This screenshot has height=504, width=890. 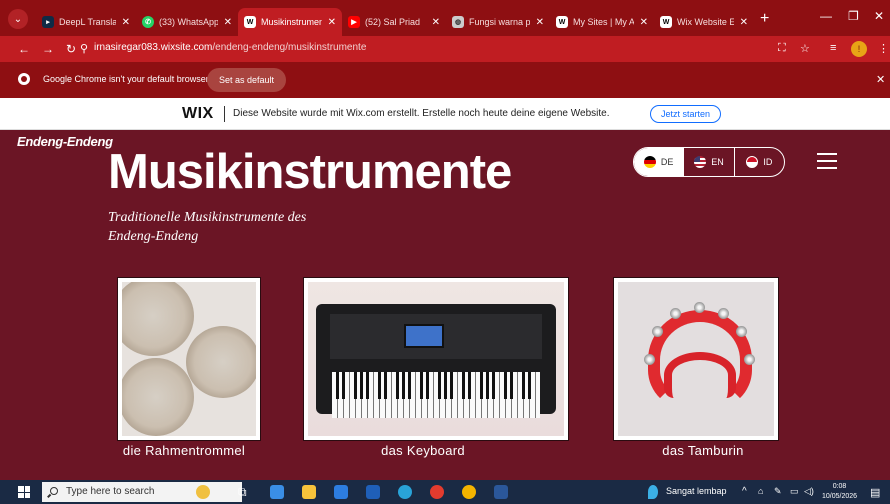 What do you see at coordinates (289, 47) in the screenshot?
I see `url-path: /endeng-endeng/musikinstrumente` at bounding box center [289, 47].